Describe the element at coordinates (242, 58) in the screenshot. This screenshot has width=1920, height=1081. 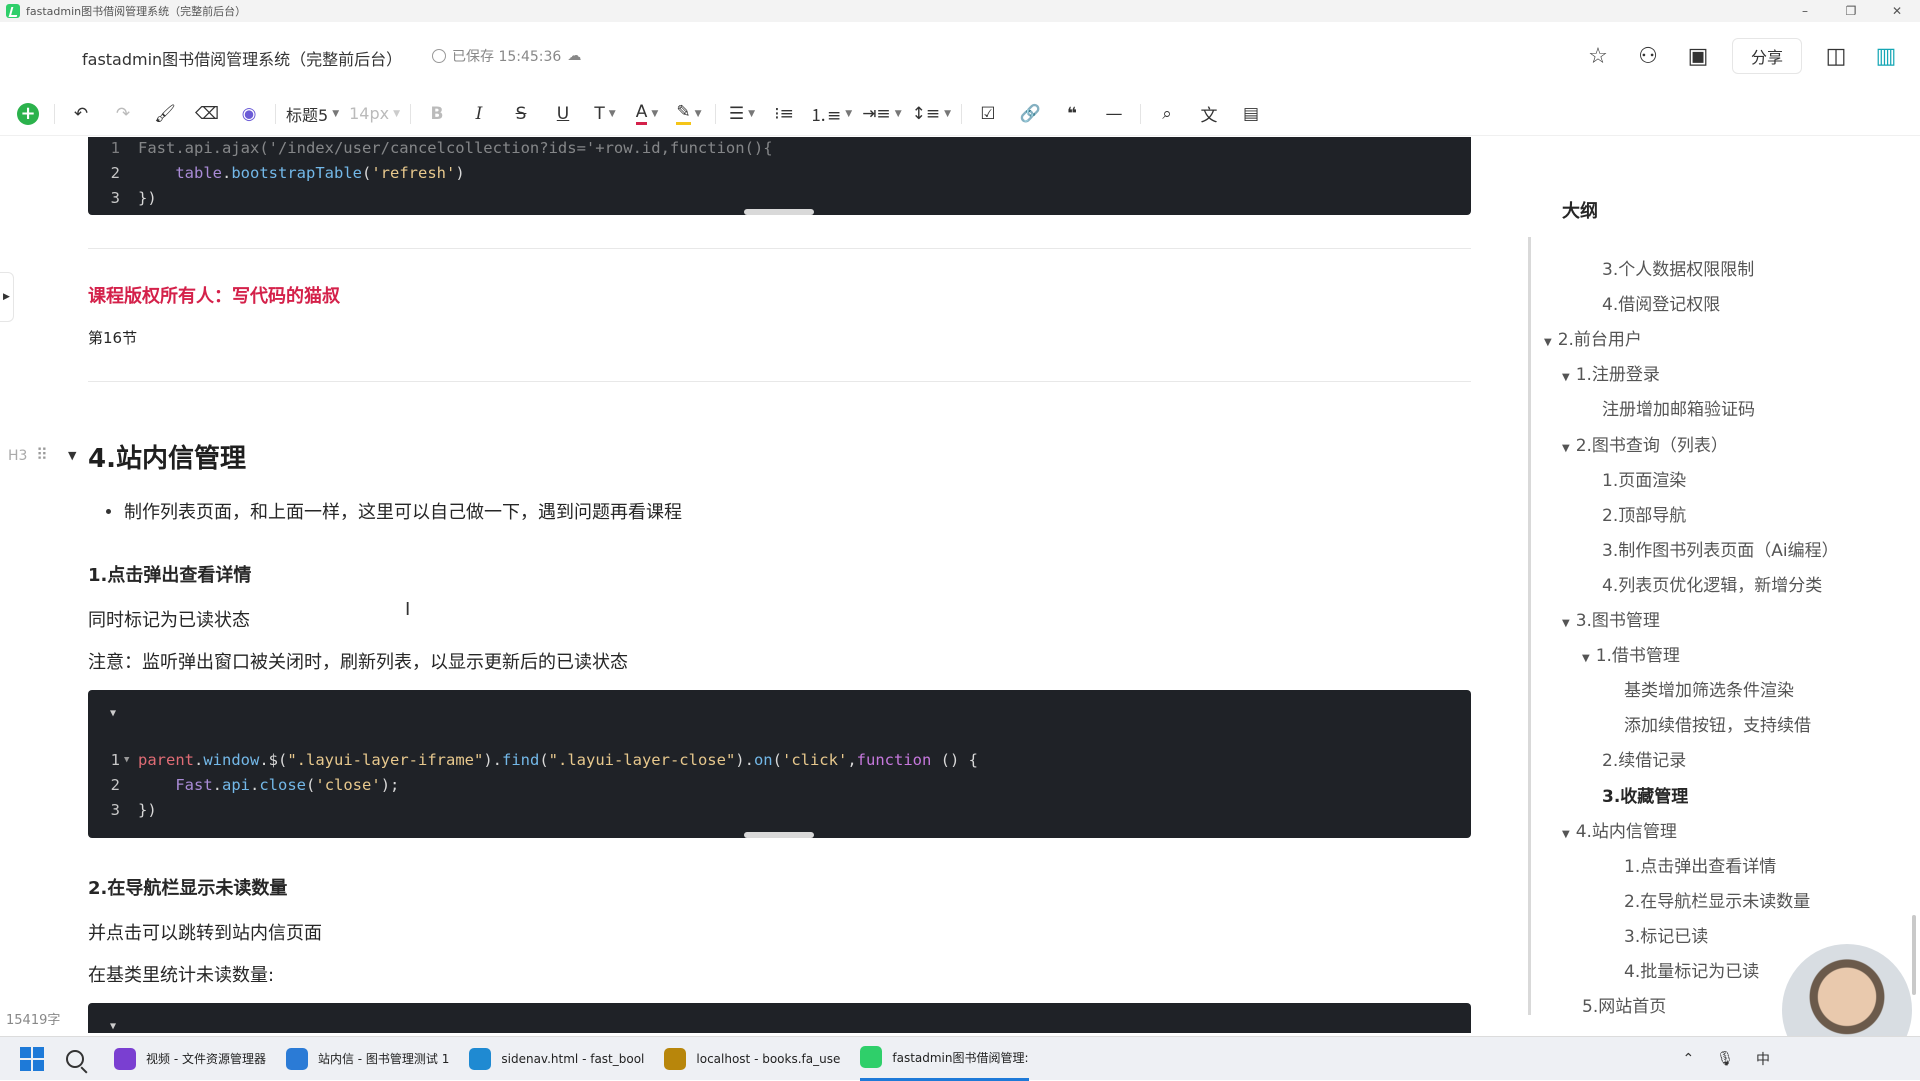
I see `doc-title: fastadmin图书借阅管理系统（完整前后台）` at that location.